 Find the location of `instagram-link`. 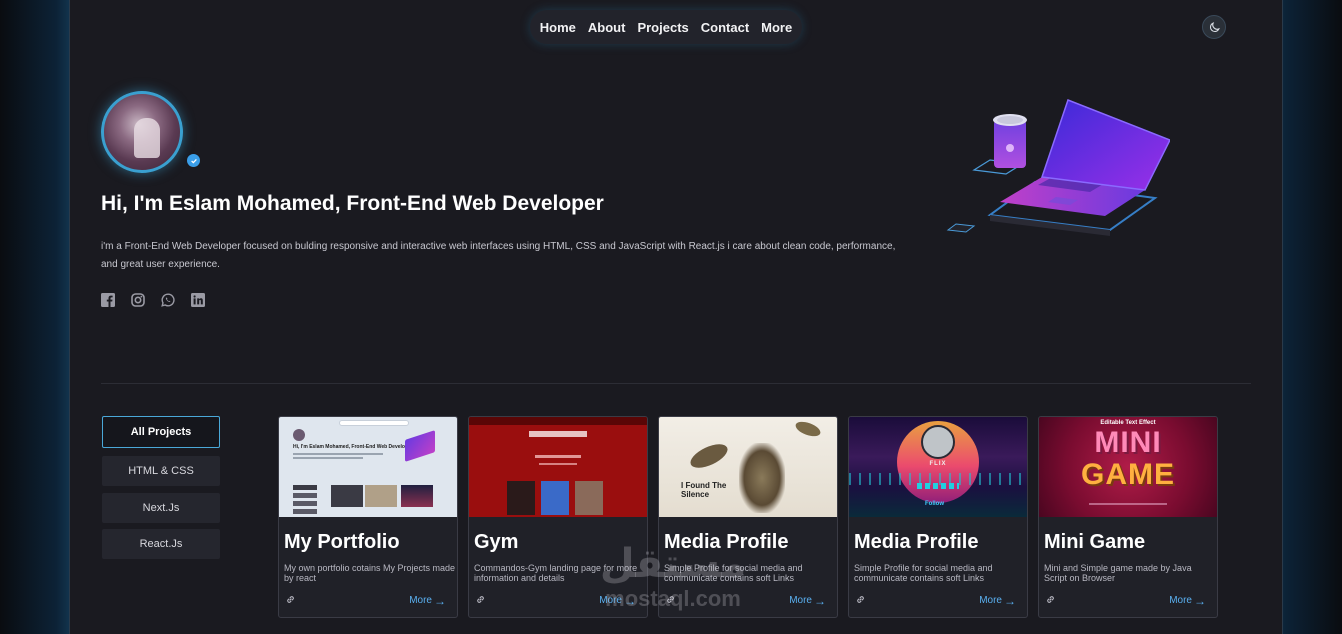

instagram-link is located at coordinates (138, 300).